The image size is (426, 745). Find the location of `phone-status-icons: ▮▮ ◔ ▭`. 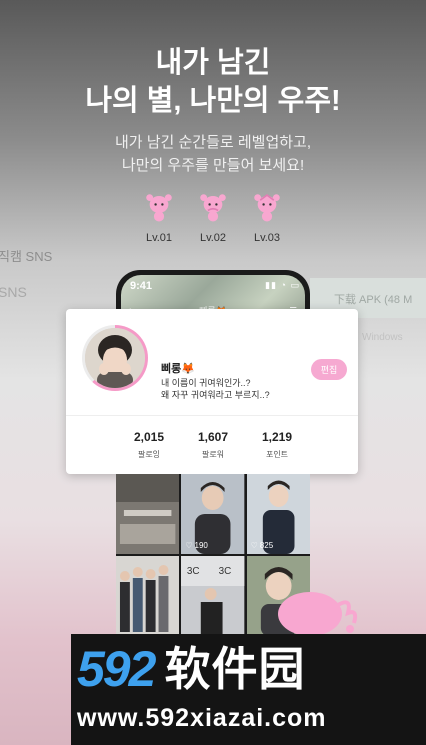

phone-status-icons: ▮▮ ◔ ▭ is located at coordinates (282, 285).